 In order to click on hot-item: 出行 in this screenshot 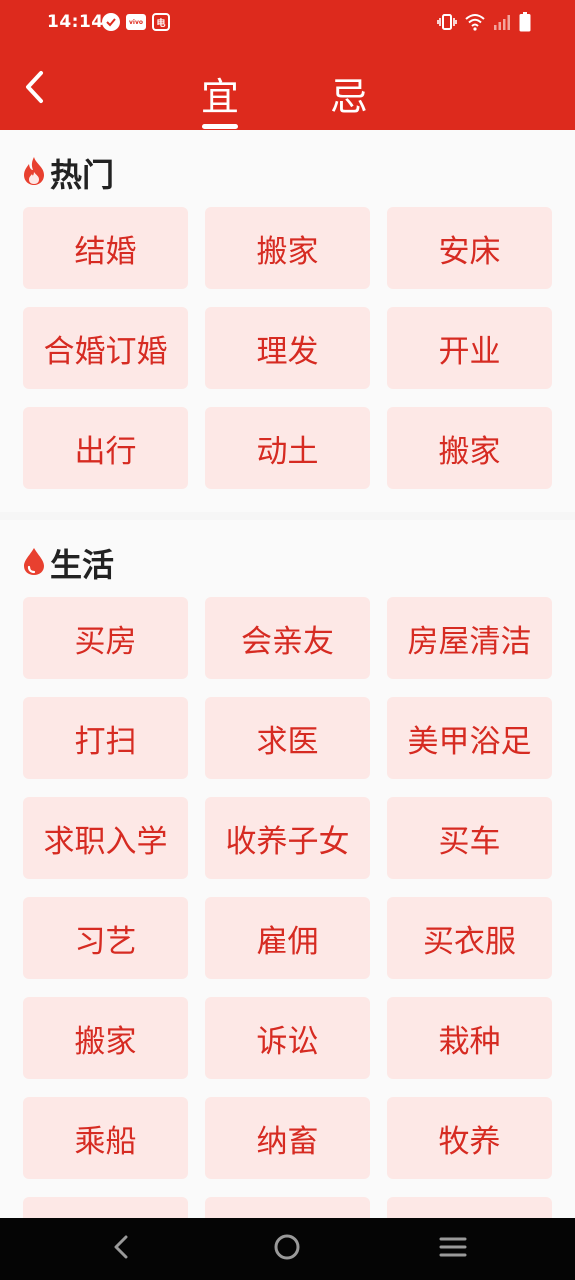, I will do `click(105, 448)`.